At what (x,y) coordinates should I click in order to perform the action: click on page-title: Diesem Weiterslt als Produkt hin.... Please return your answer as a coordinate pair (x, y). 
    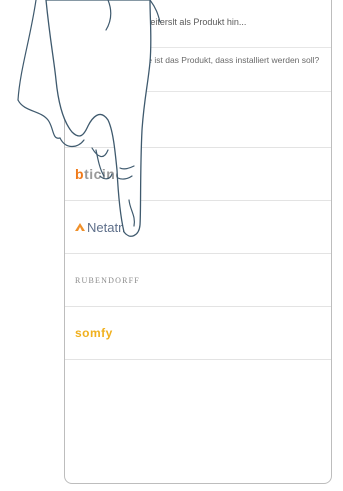
    Looking at the image, I should click on (178, 22).